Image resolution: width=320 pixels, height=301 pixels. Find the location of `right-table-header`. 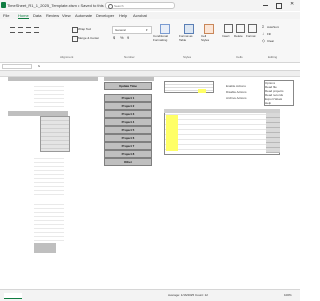

right-table-header is located at coordinates (129, 79).